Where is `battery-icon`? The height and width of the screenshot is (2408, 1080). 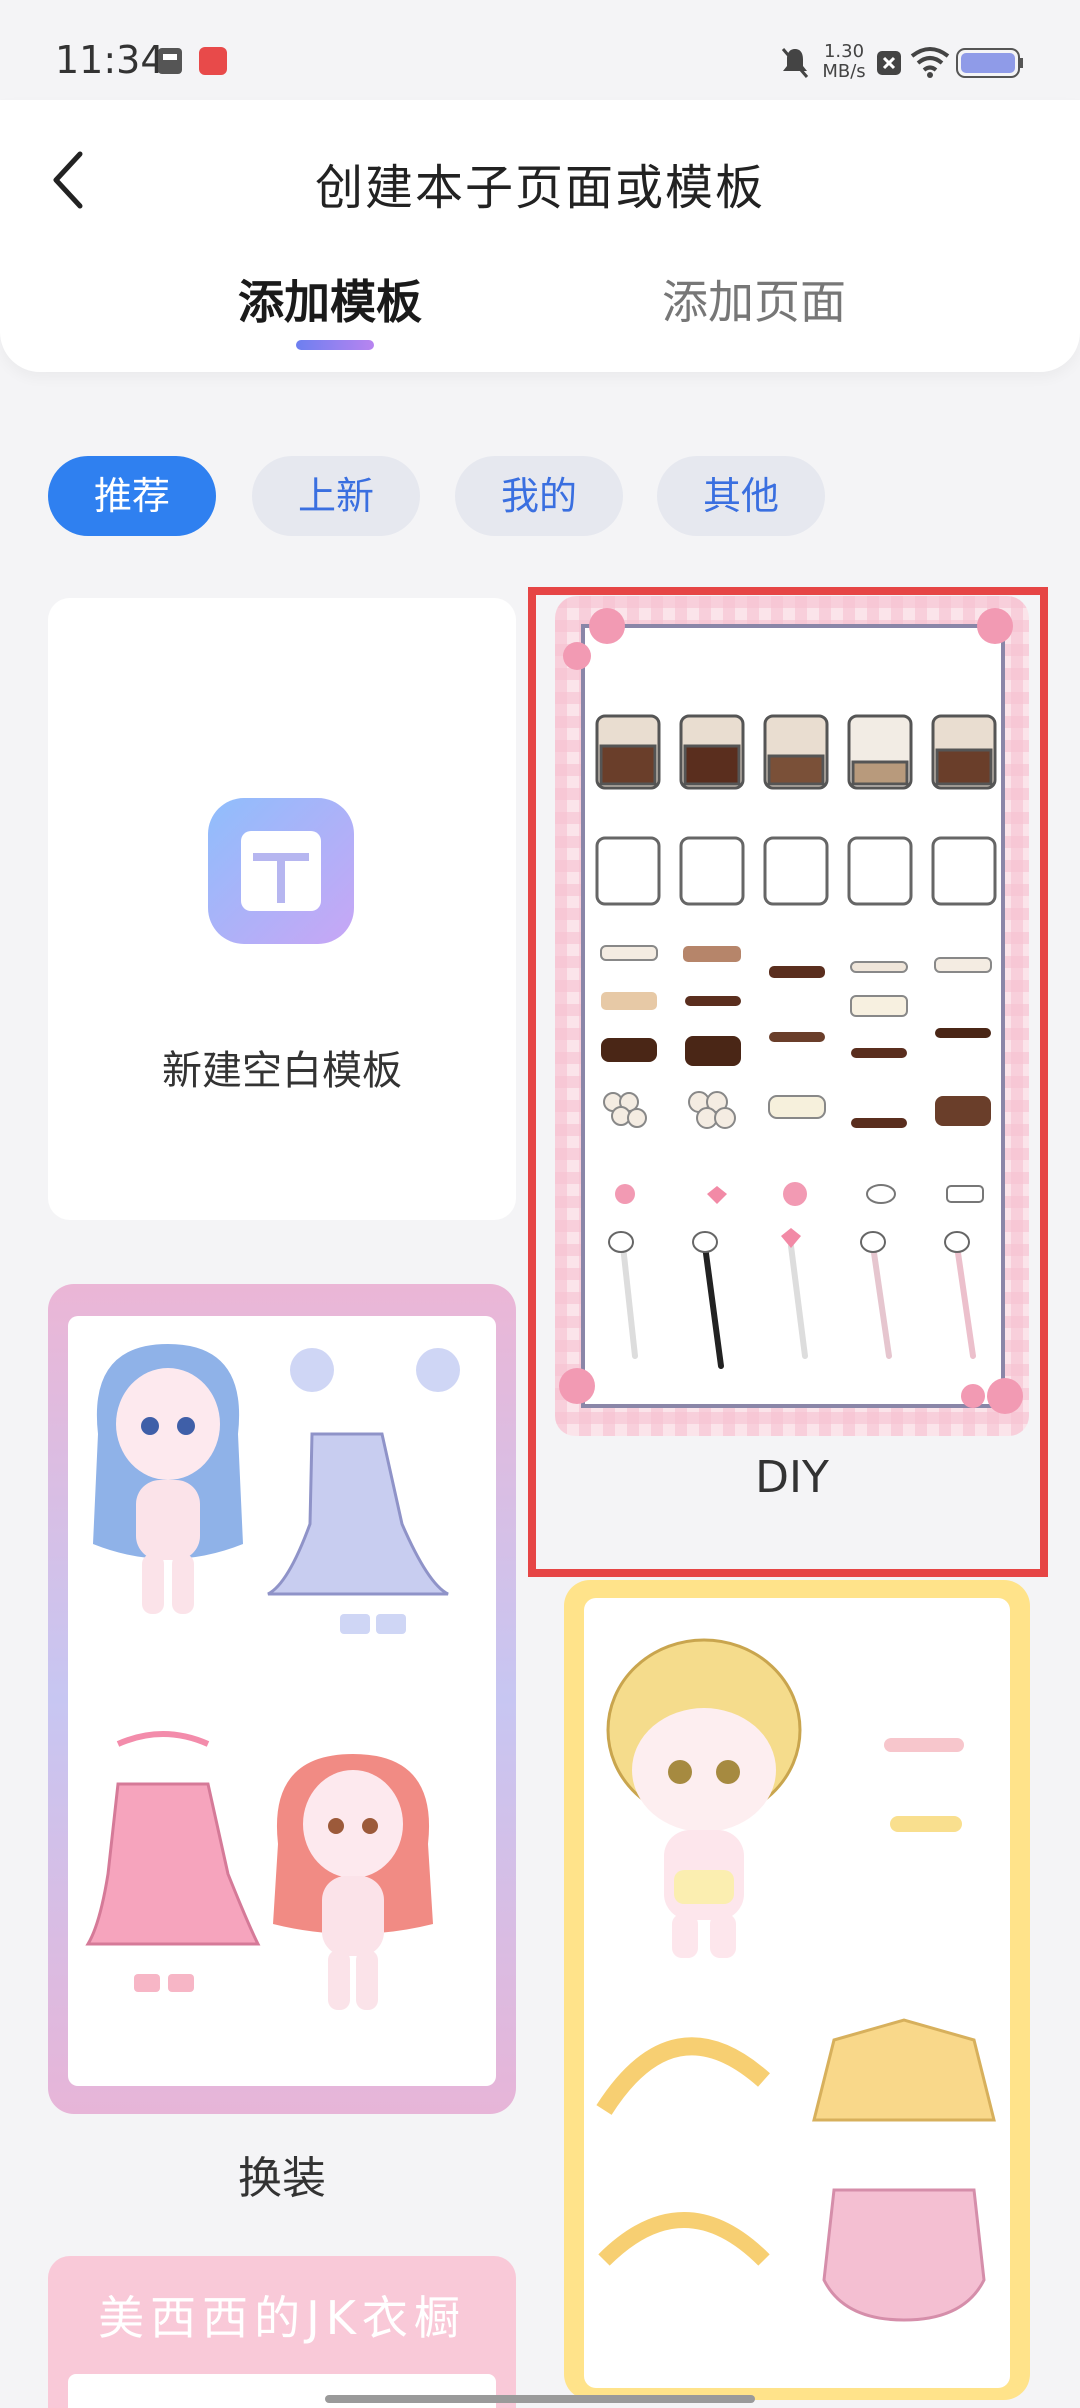 battery-icon is located at coordinates (989, 63).